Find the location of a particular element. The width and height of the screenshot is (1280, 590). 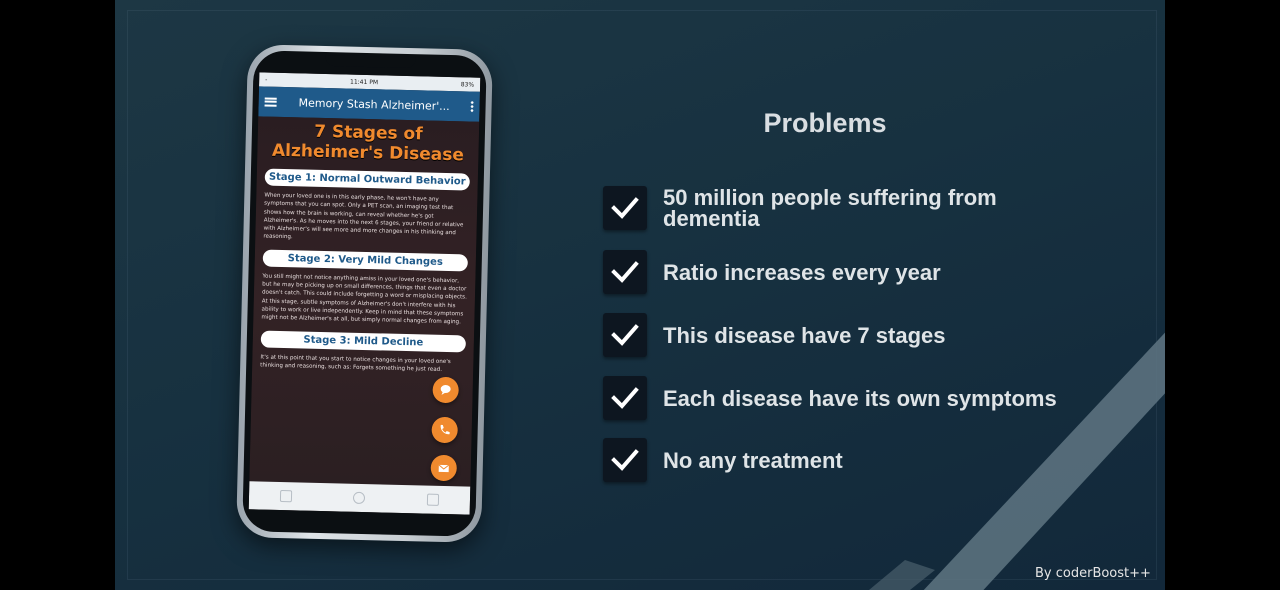

status-time: 11:41 PM is located at coordinates (364, 82).